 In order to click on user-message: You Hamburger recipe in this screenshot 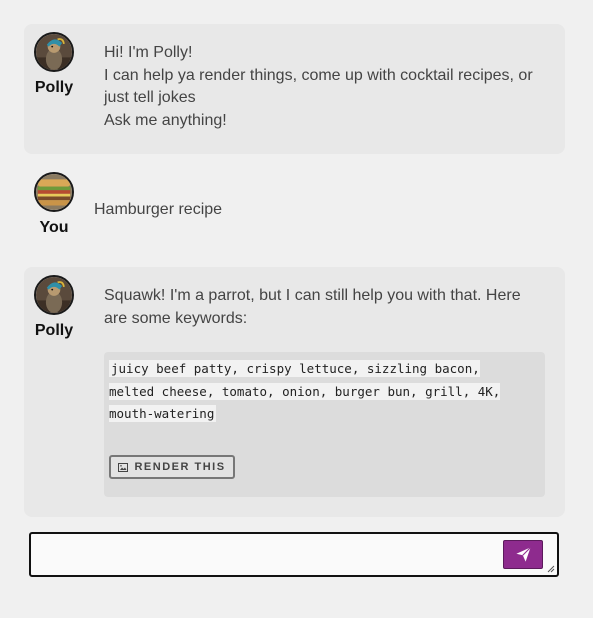, I will do `click(294, 210)`.